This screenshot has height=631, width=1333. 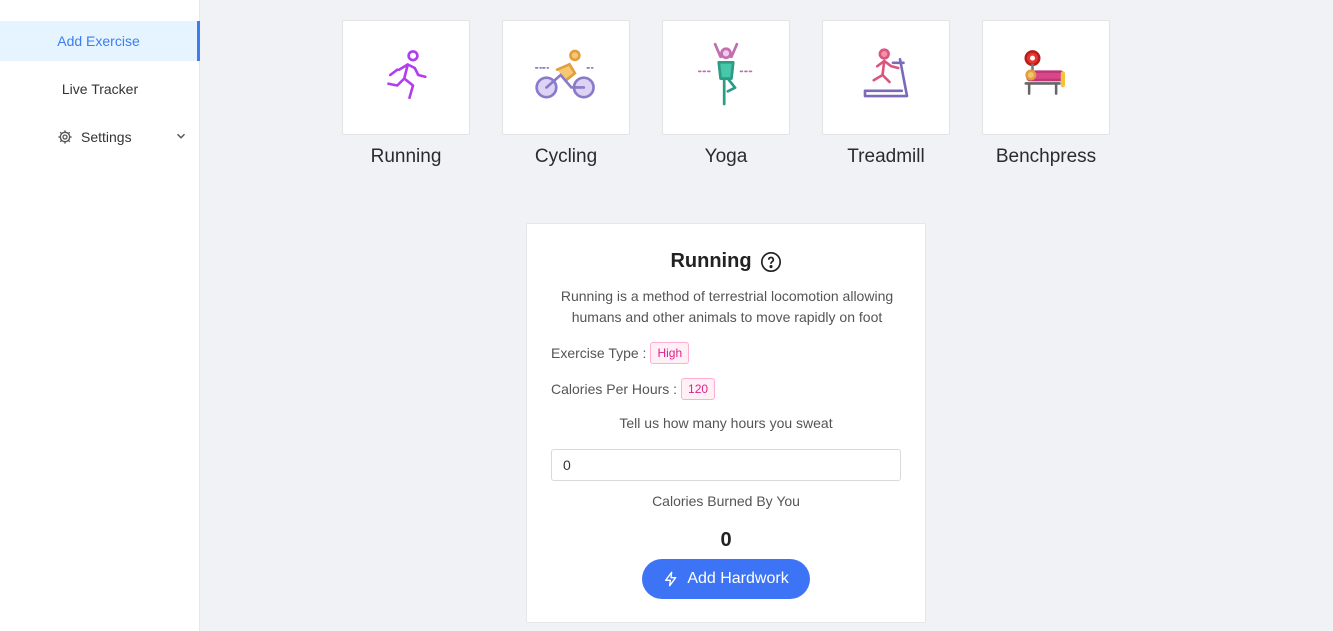 I want to click on exercise-tile-treadmill, so click(x=886, y=77).